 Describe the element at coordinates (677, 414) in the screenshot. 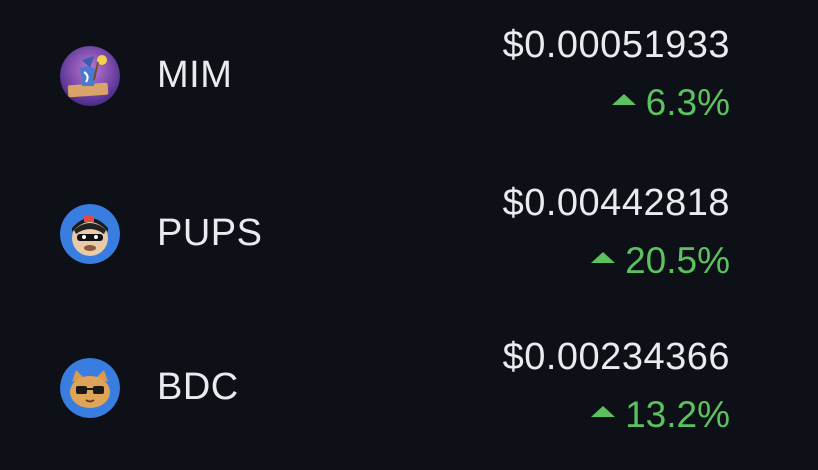

I see `price-change-value: 13.2%` at that location.